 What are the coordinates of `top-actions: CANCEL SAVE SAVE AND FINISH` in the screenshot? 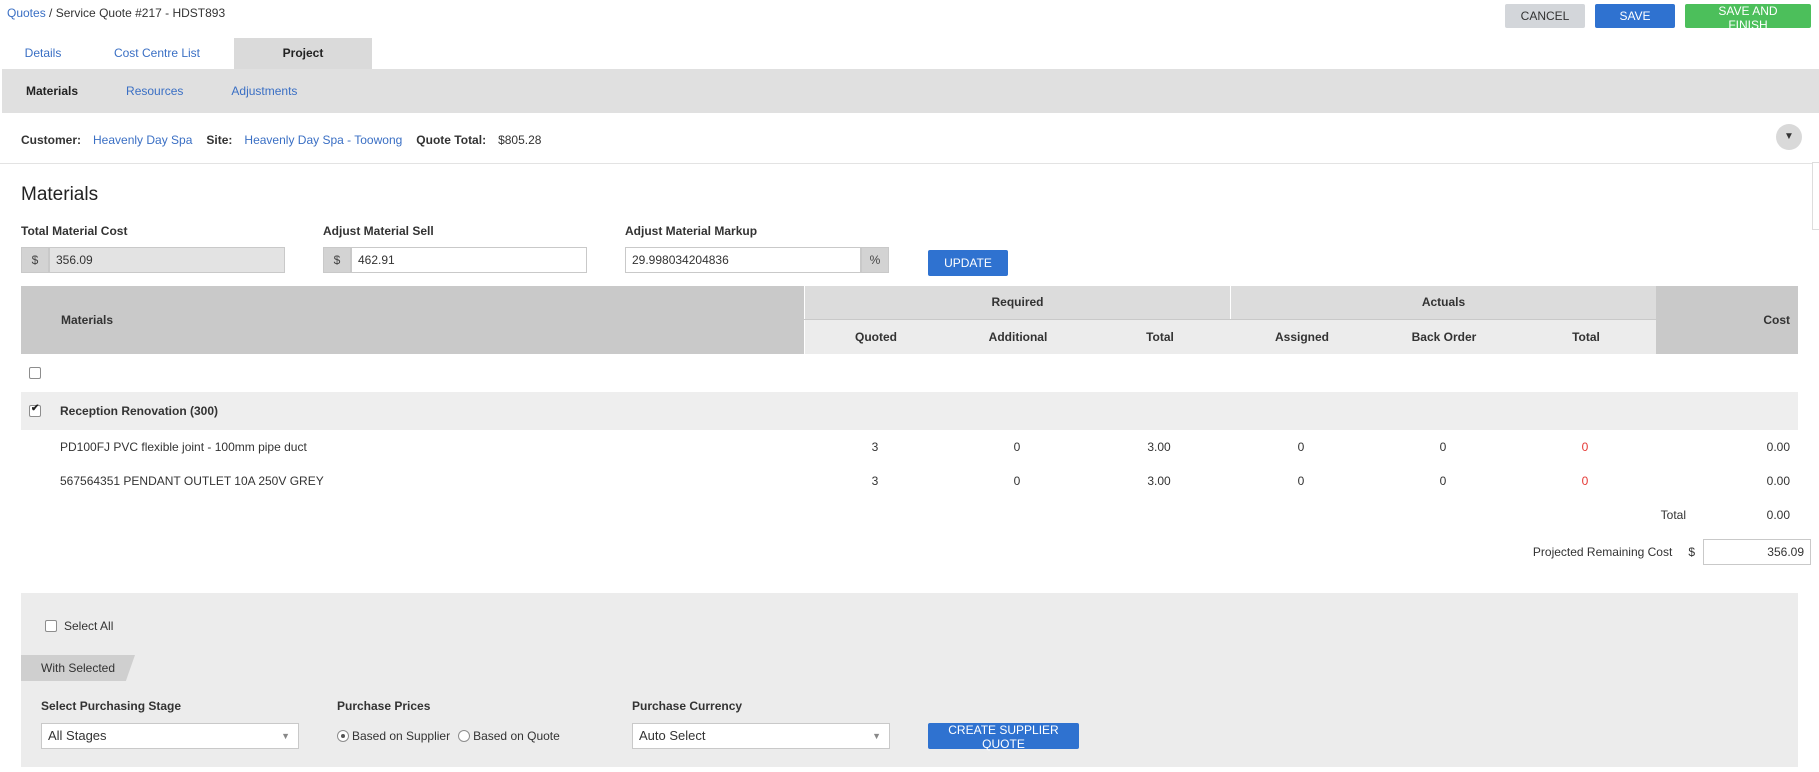 It's located at (1658, 18).